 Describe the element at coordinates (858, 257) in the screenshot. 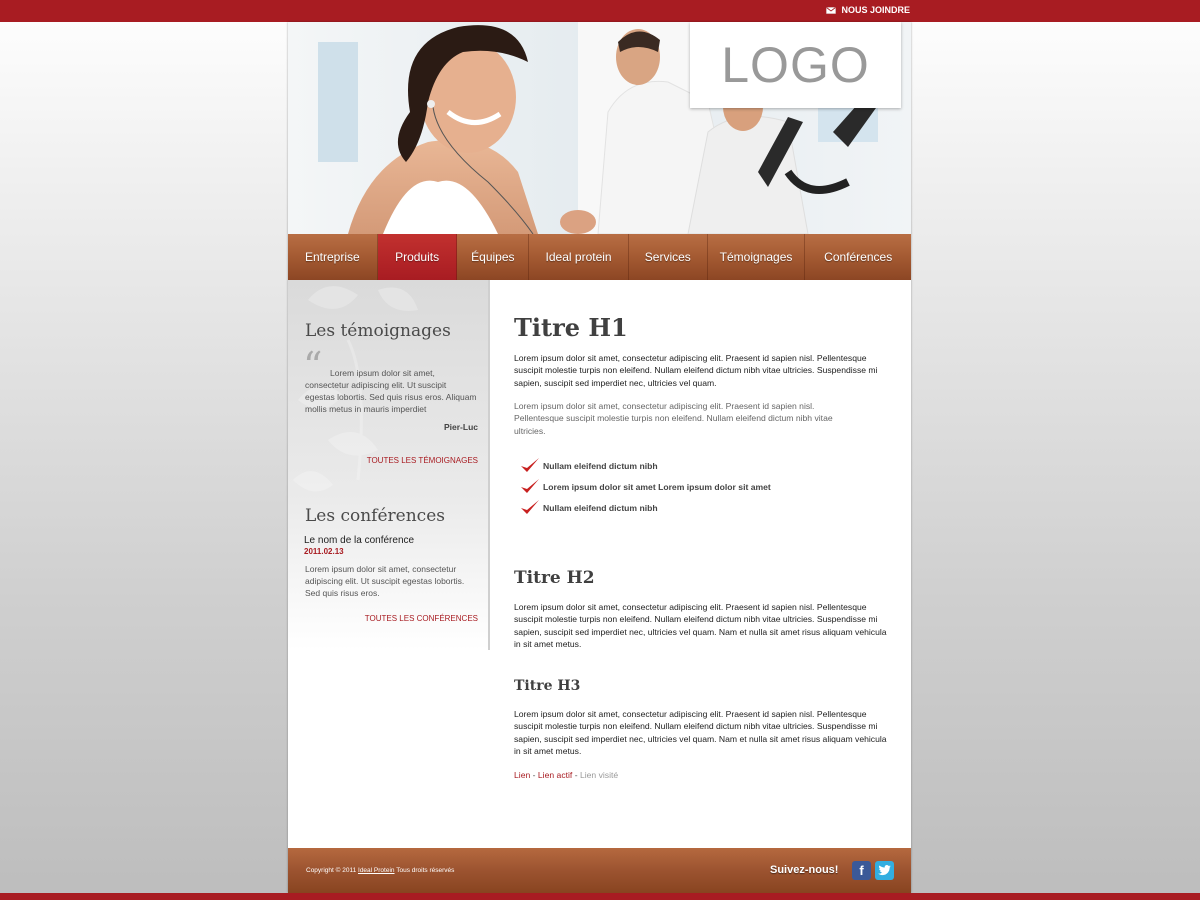

I see `nav-item-conferences: Conférences` at that location.